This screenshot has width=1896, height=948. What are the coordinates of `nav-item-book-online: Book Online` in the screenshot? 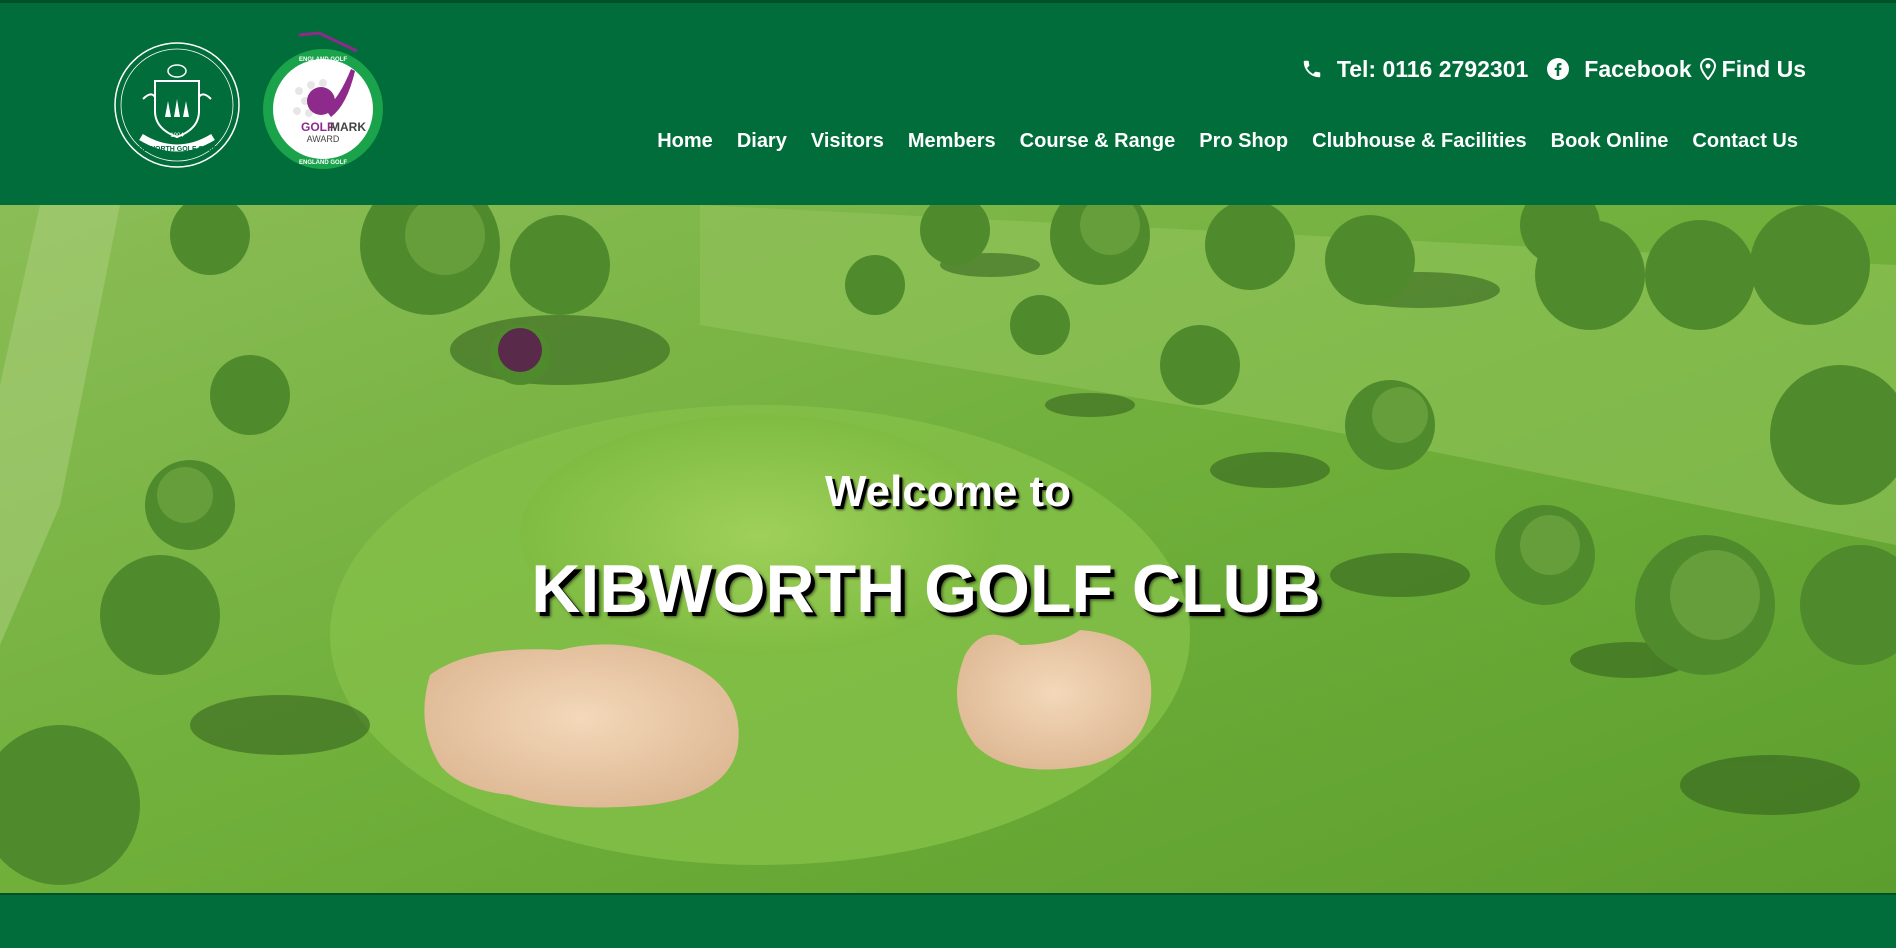 It's located at (1610, 141).